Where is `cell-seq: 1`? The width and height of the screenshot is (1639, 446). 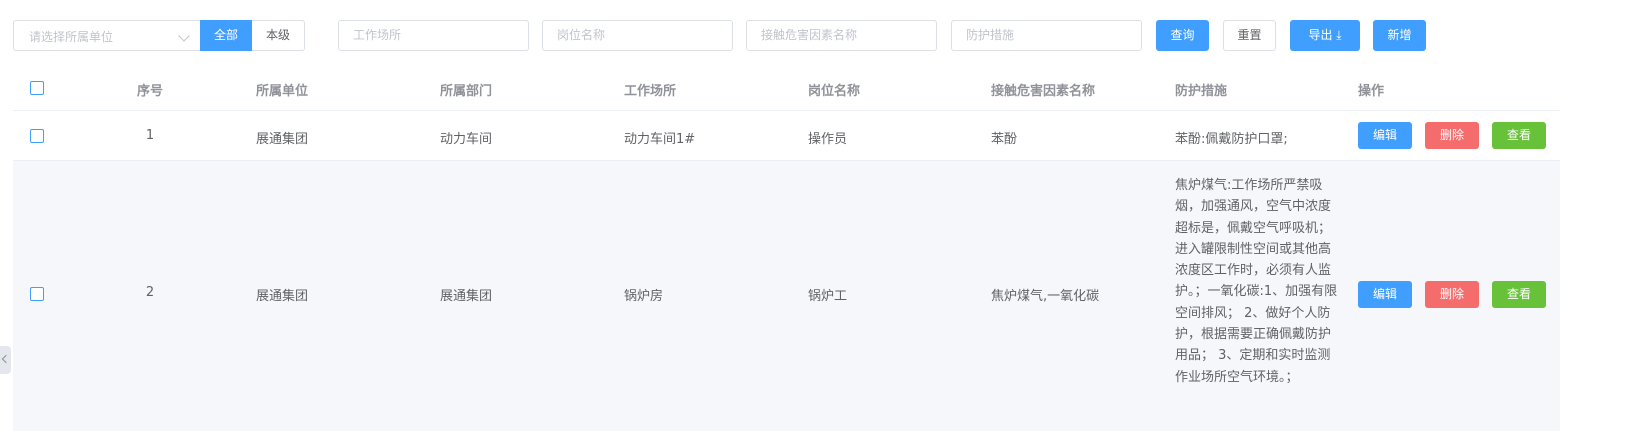
cell-seq: 1 is located at coordinates (150, 135).